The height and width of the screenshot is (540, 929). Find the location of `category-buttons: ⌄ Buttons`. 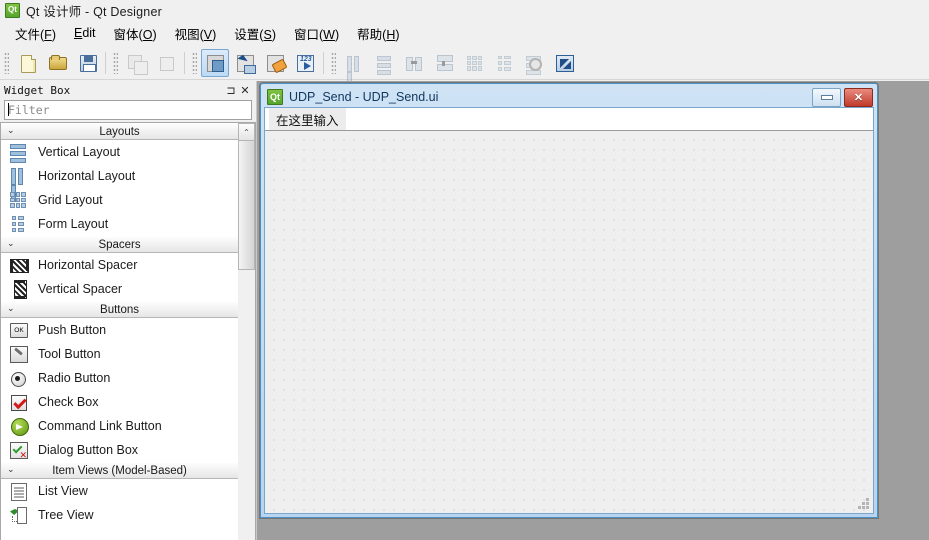

category-buttons: ⌄ Buttons is located at coordinates (120, 309).